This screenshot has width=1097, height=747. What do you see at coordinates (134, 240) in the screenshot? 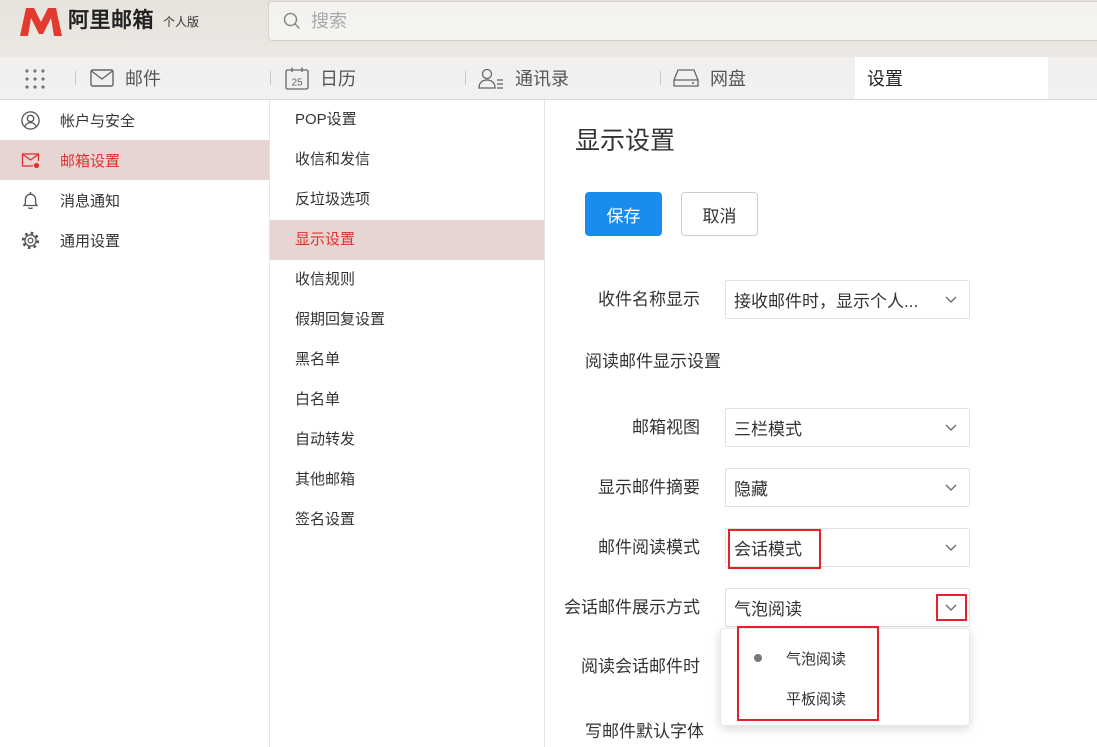
I see `sidebar-item-general-settings: 通用设置` at bounding box center [134, 240].